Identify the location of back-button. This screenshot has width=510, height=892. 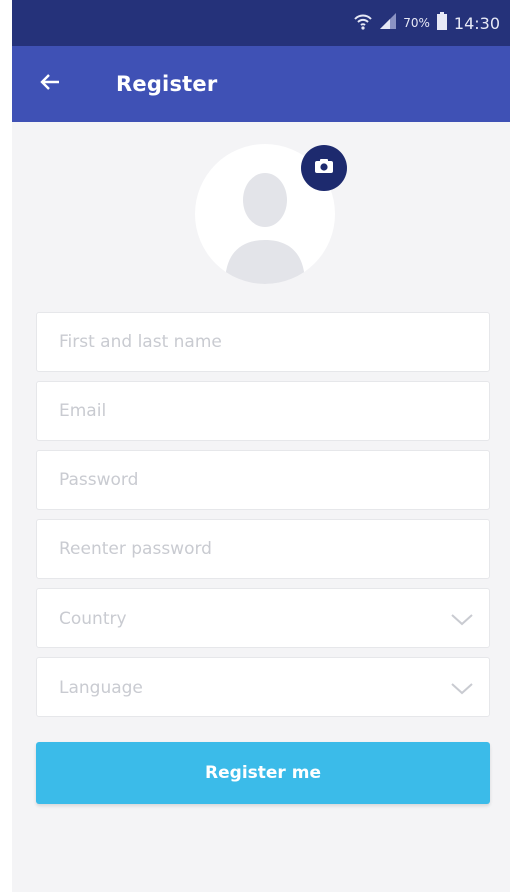
(50, 84).